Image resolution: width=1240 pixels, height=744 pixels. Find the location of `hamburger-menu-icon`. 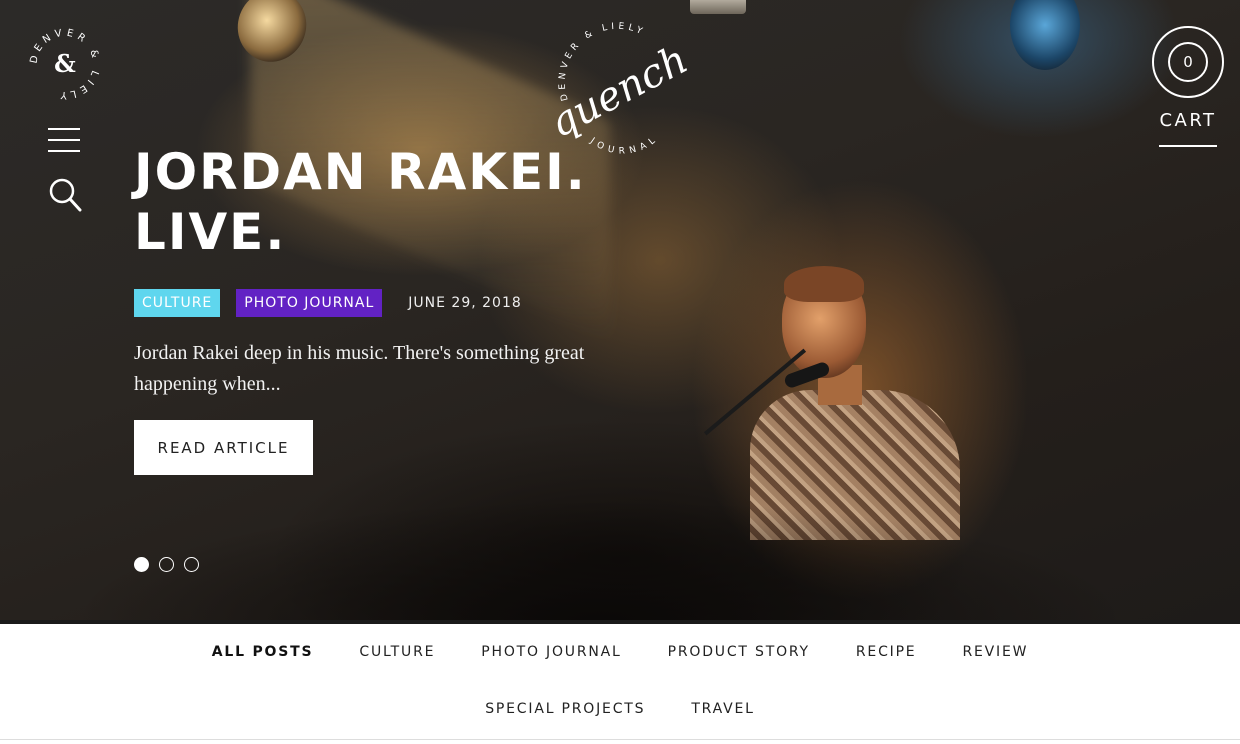

hamburger-menu-icon is located at coordinates (65, 140).